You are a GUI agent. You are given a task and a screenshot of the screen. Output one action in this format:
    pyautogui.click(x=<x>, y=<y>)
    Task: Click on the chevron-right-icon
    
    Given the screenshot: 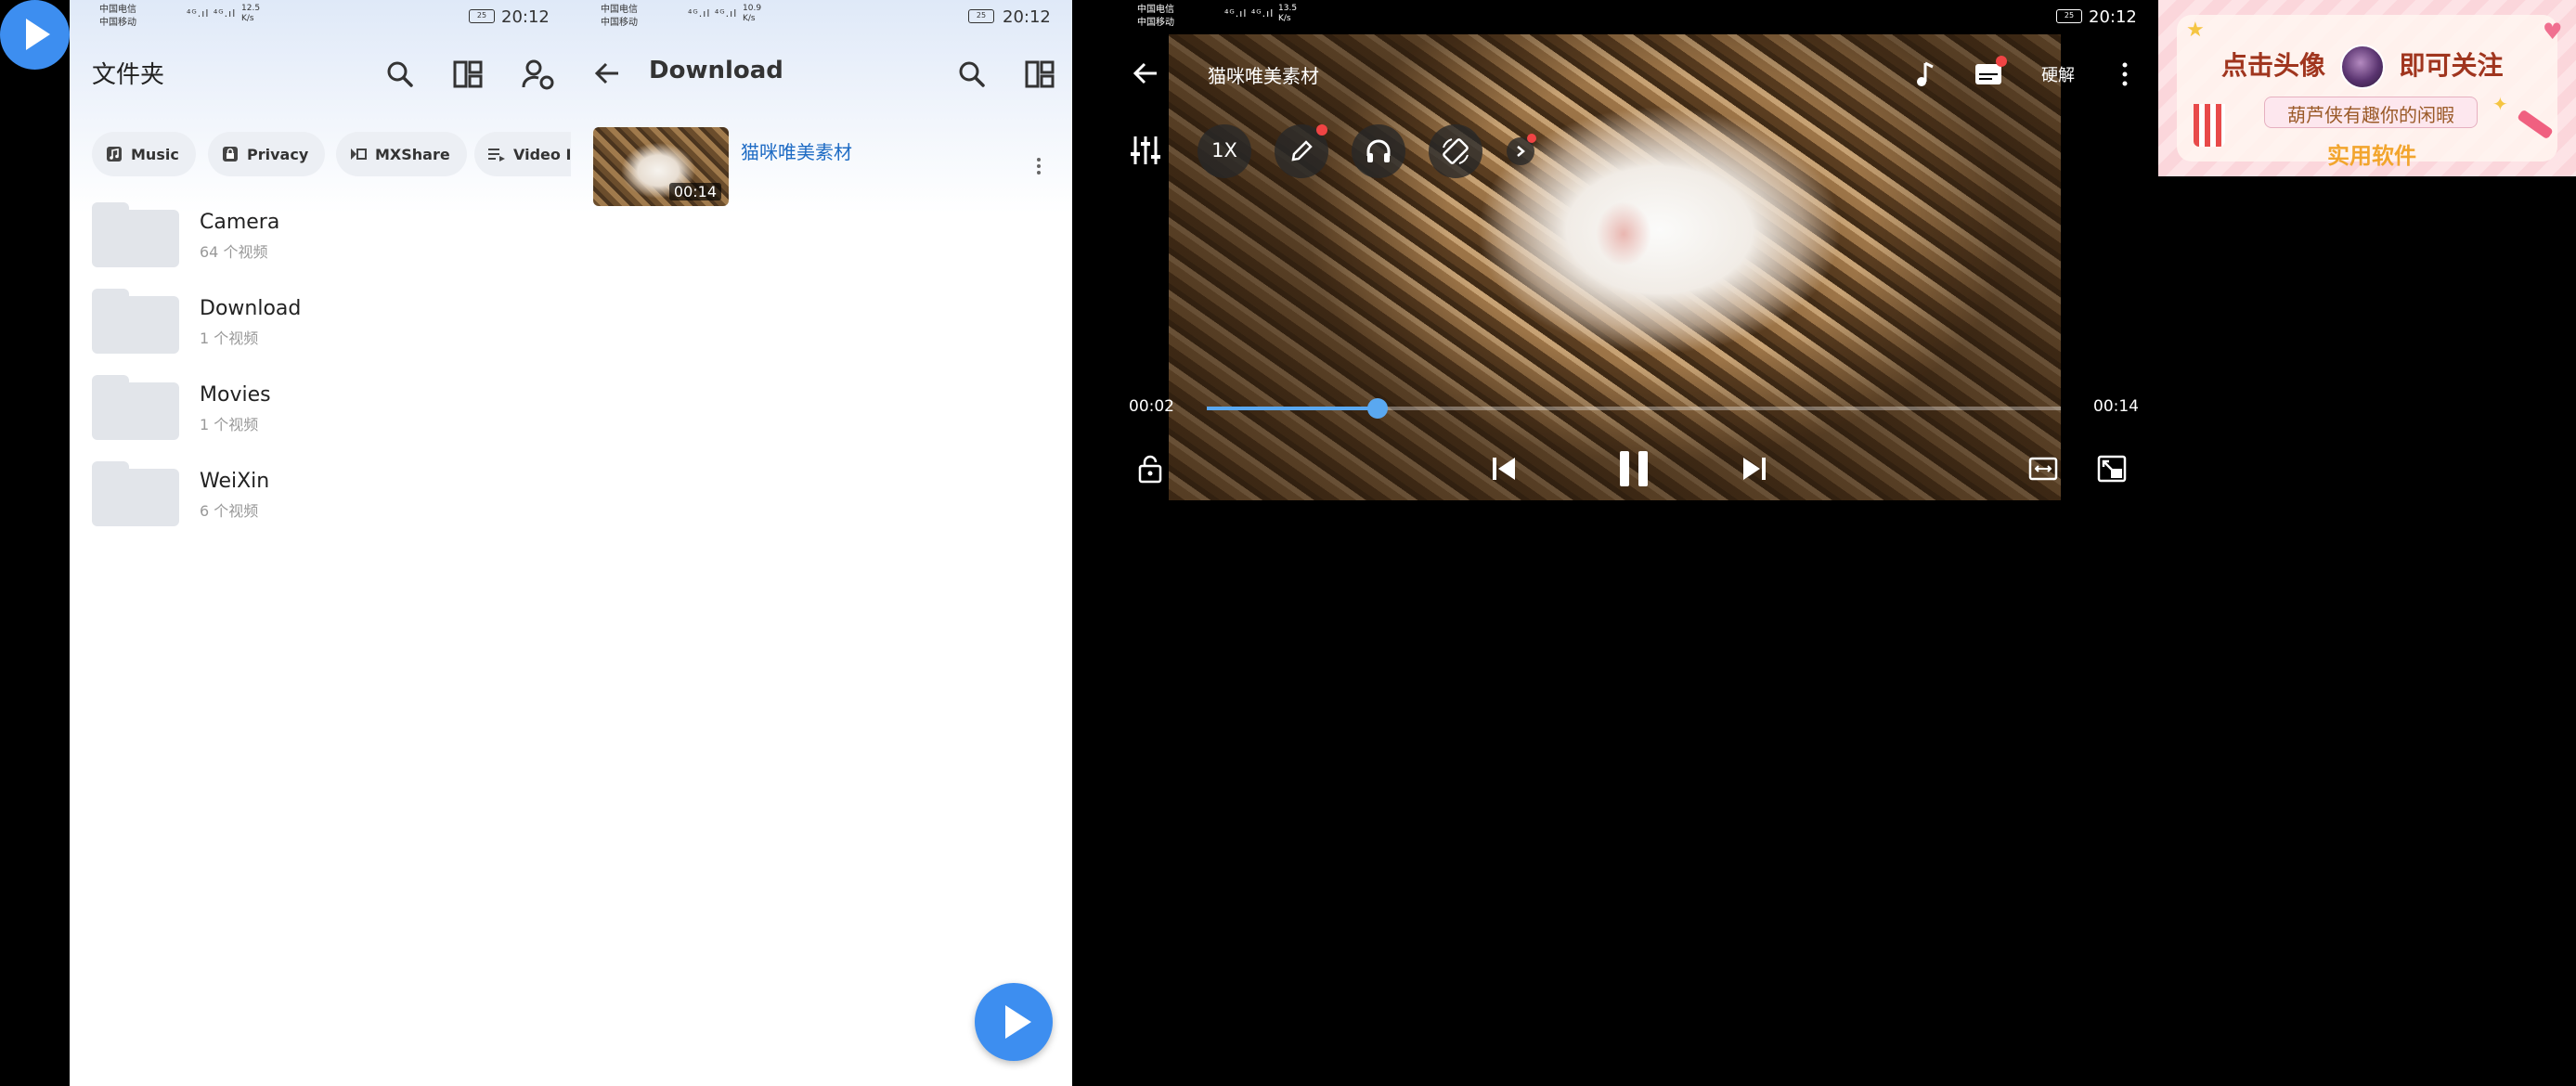 What is the action you would take?
    pyautogui.click(x=1521, y=151)
    